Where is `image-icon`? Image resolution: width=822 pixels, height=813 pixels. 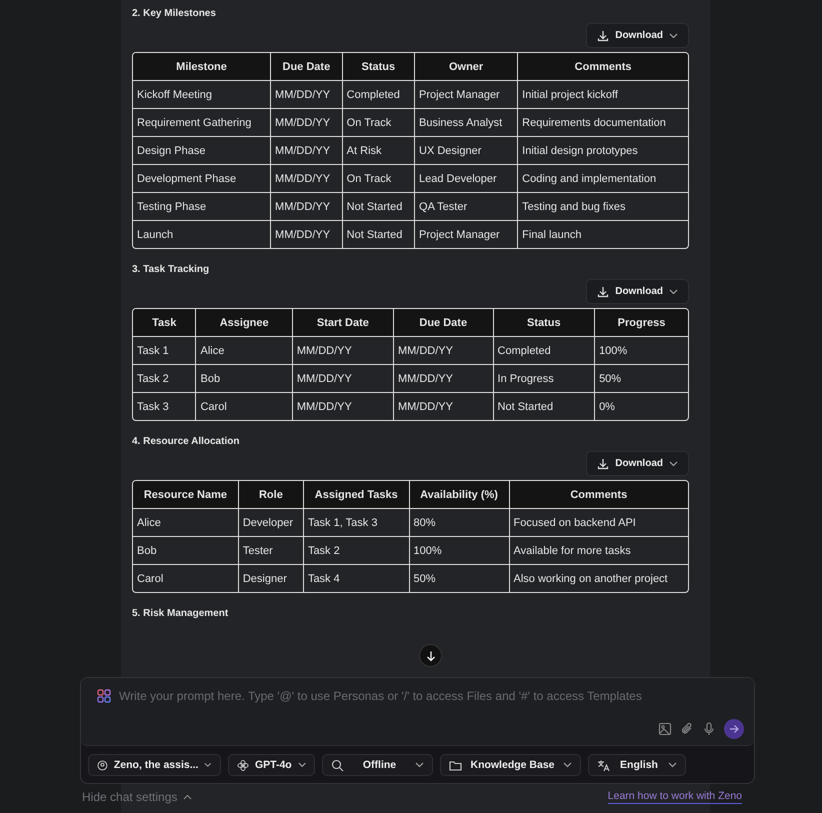
image-icon is located at coordinates (665, 729).